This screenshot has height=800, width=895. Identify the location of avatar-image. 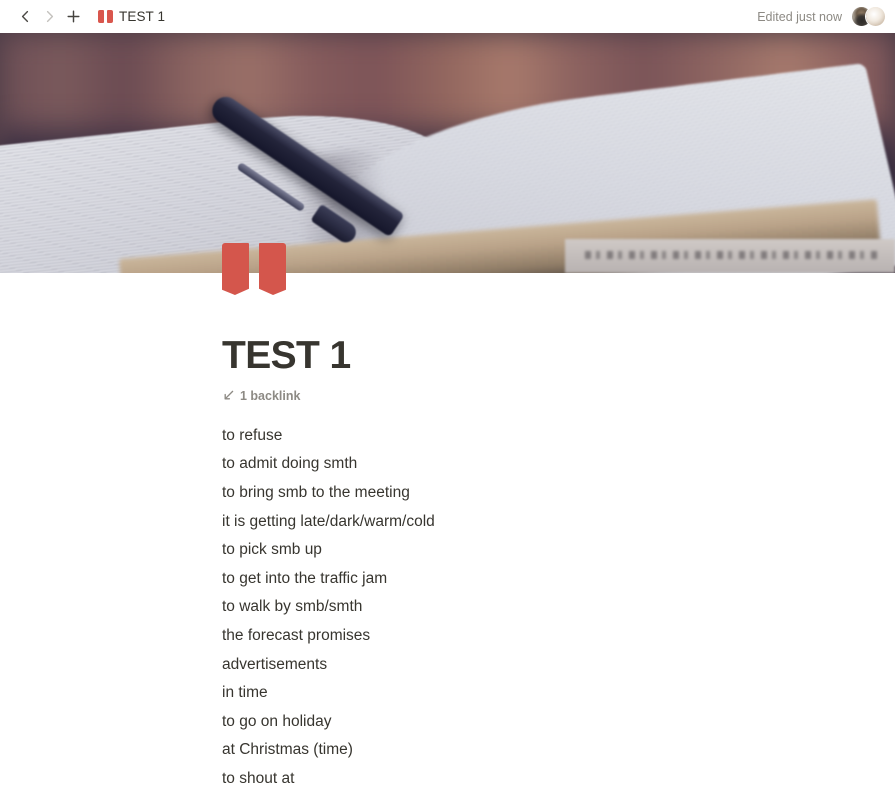
(875, 16).